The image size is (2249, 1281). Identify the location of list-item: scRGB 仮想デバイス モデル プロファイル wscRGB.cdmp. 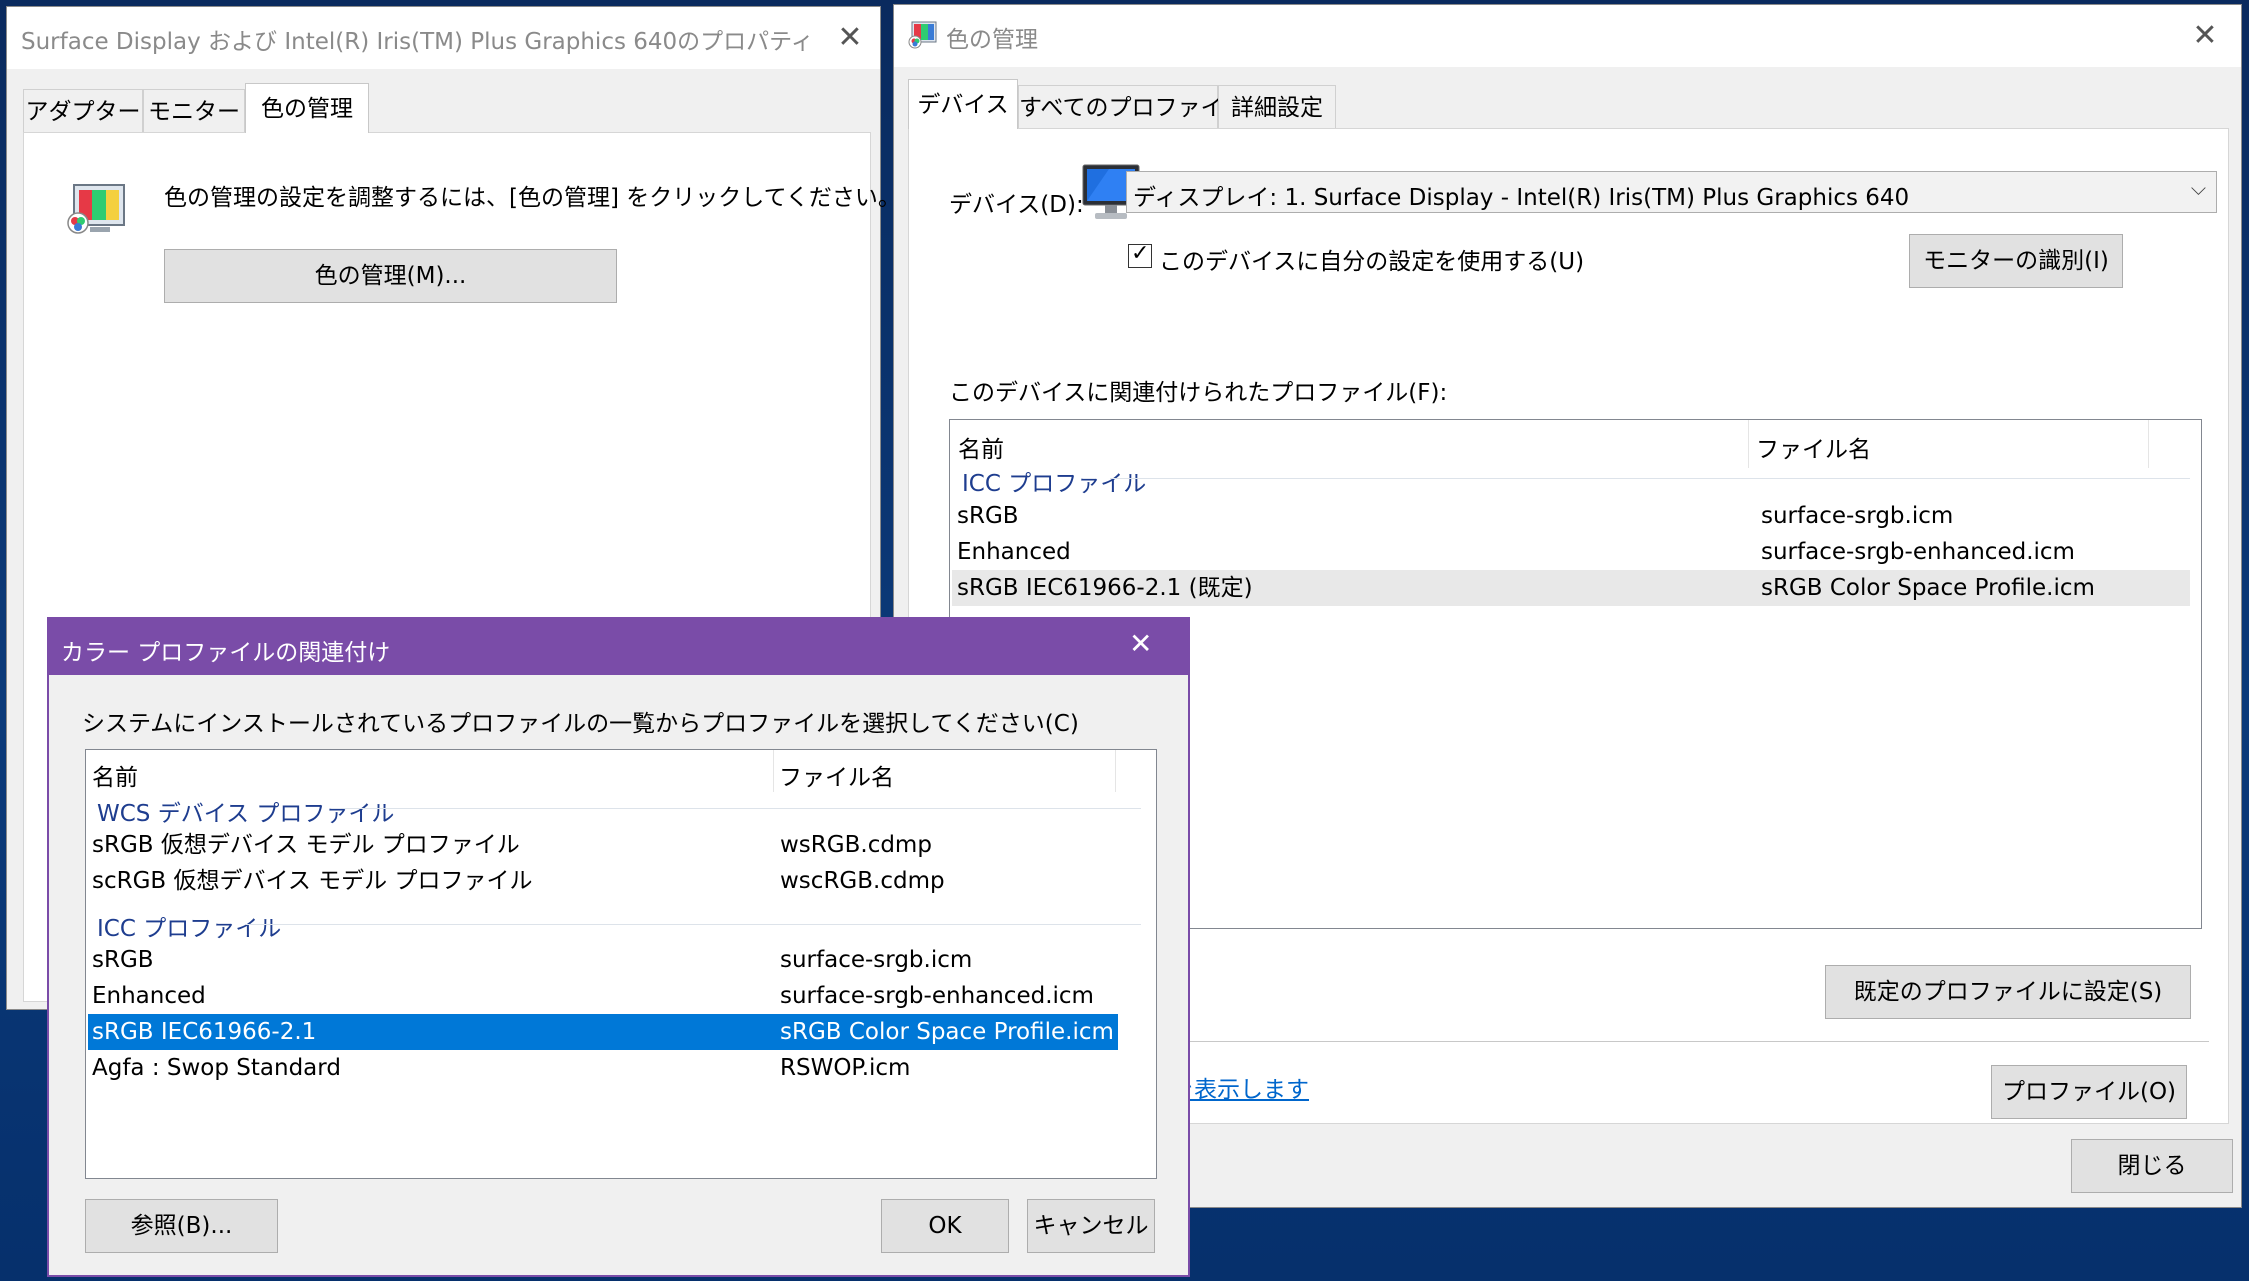
(603, 881).